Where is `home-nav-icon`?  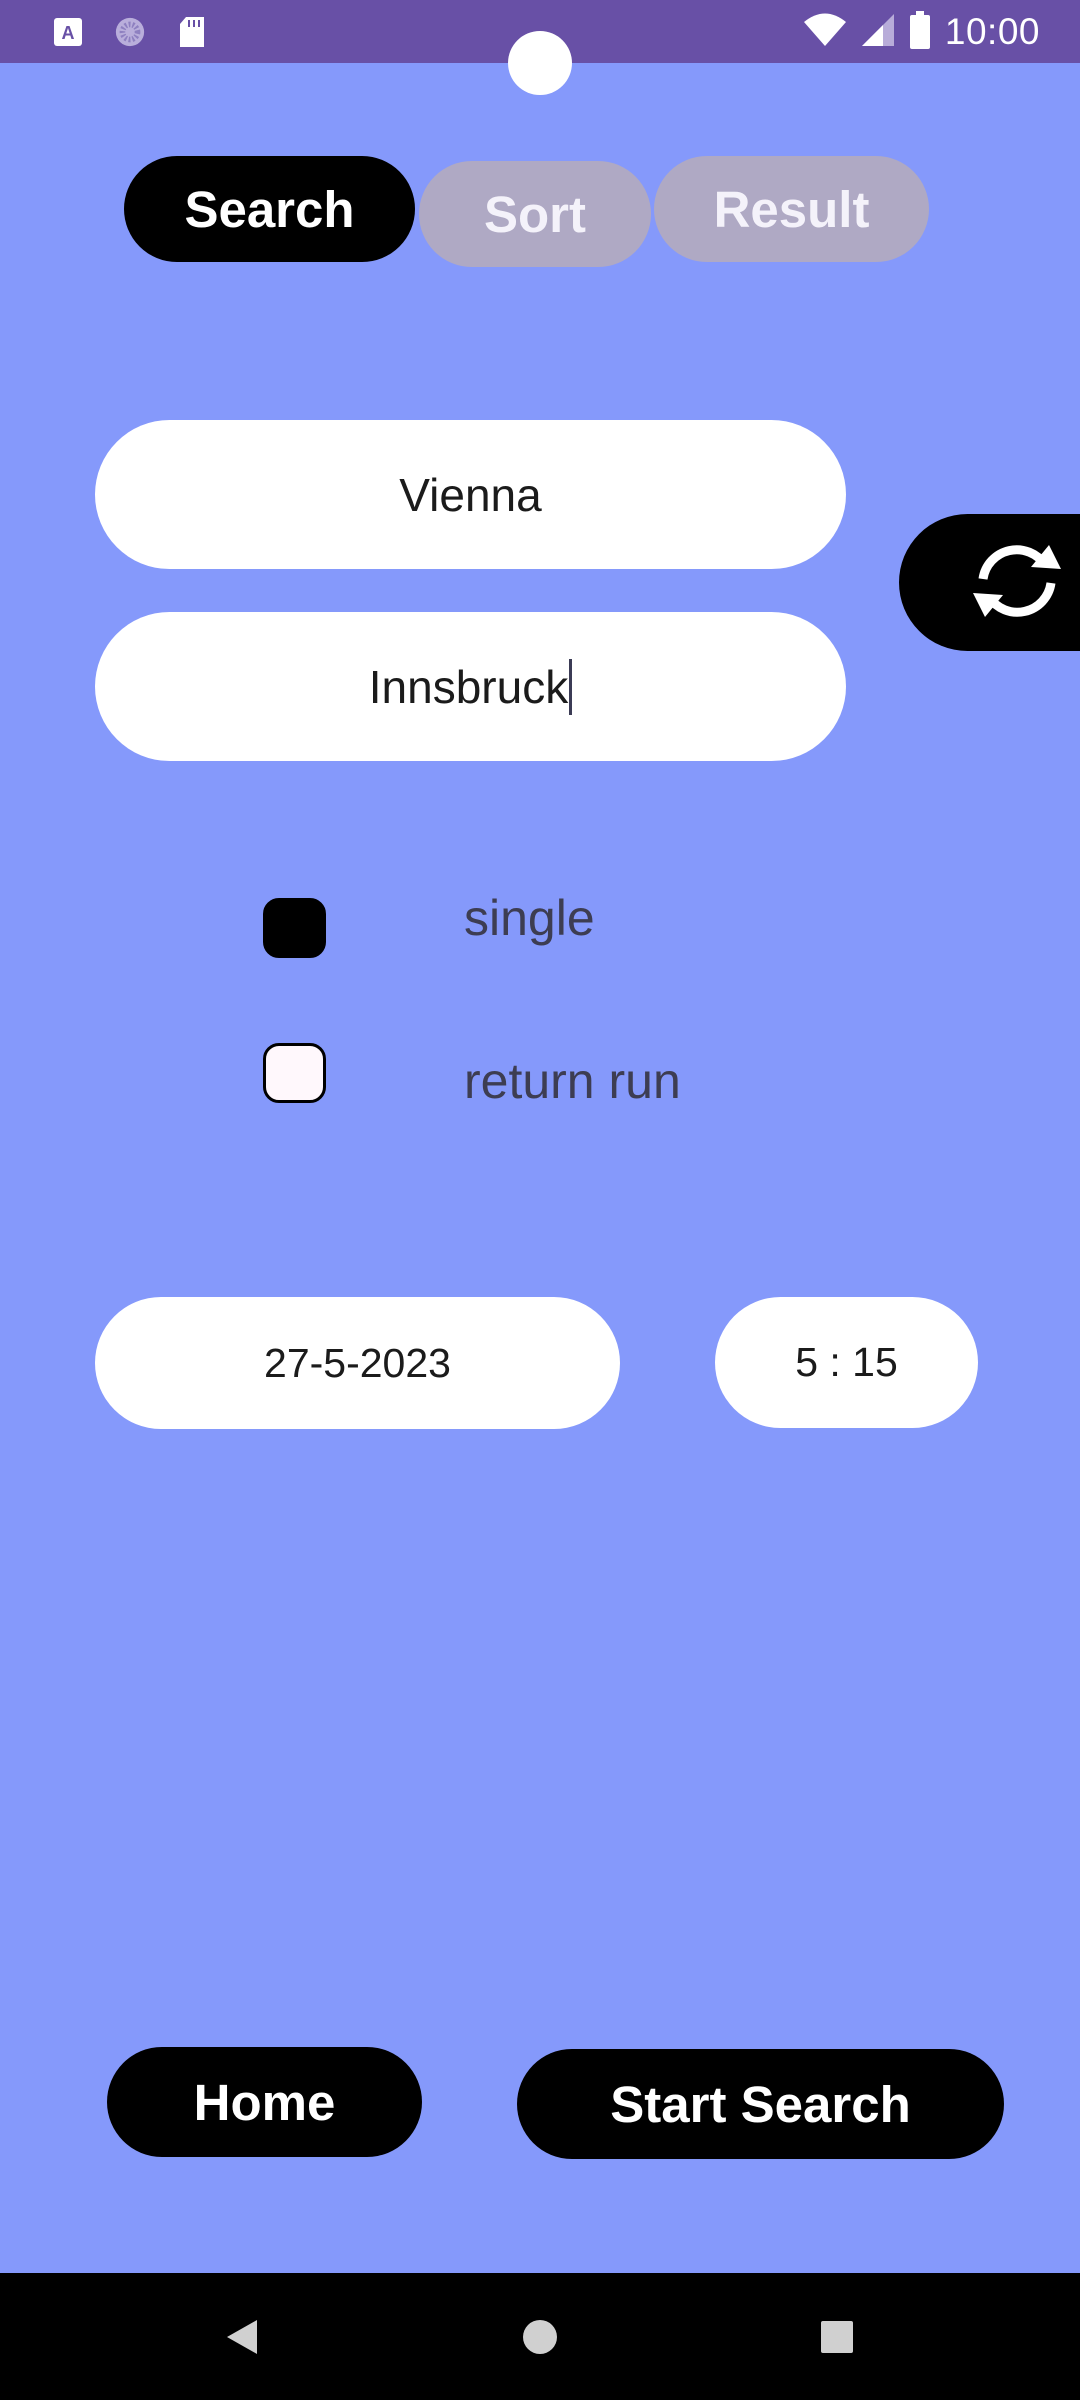
home-nav-icon is located at coordinates (540, 2336).